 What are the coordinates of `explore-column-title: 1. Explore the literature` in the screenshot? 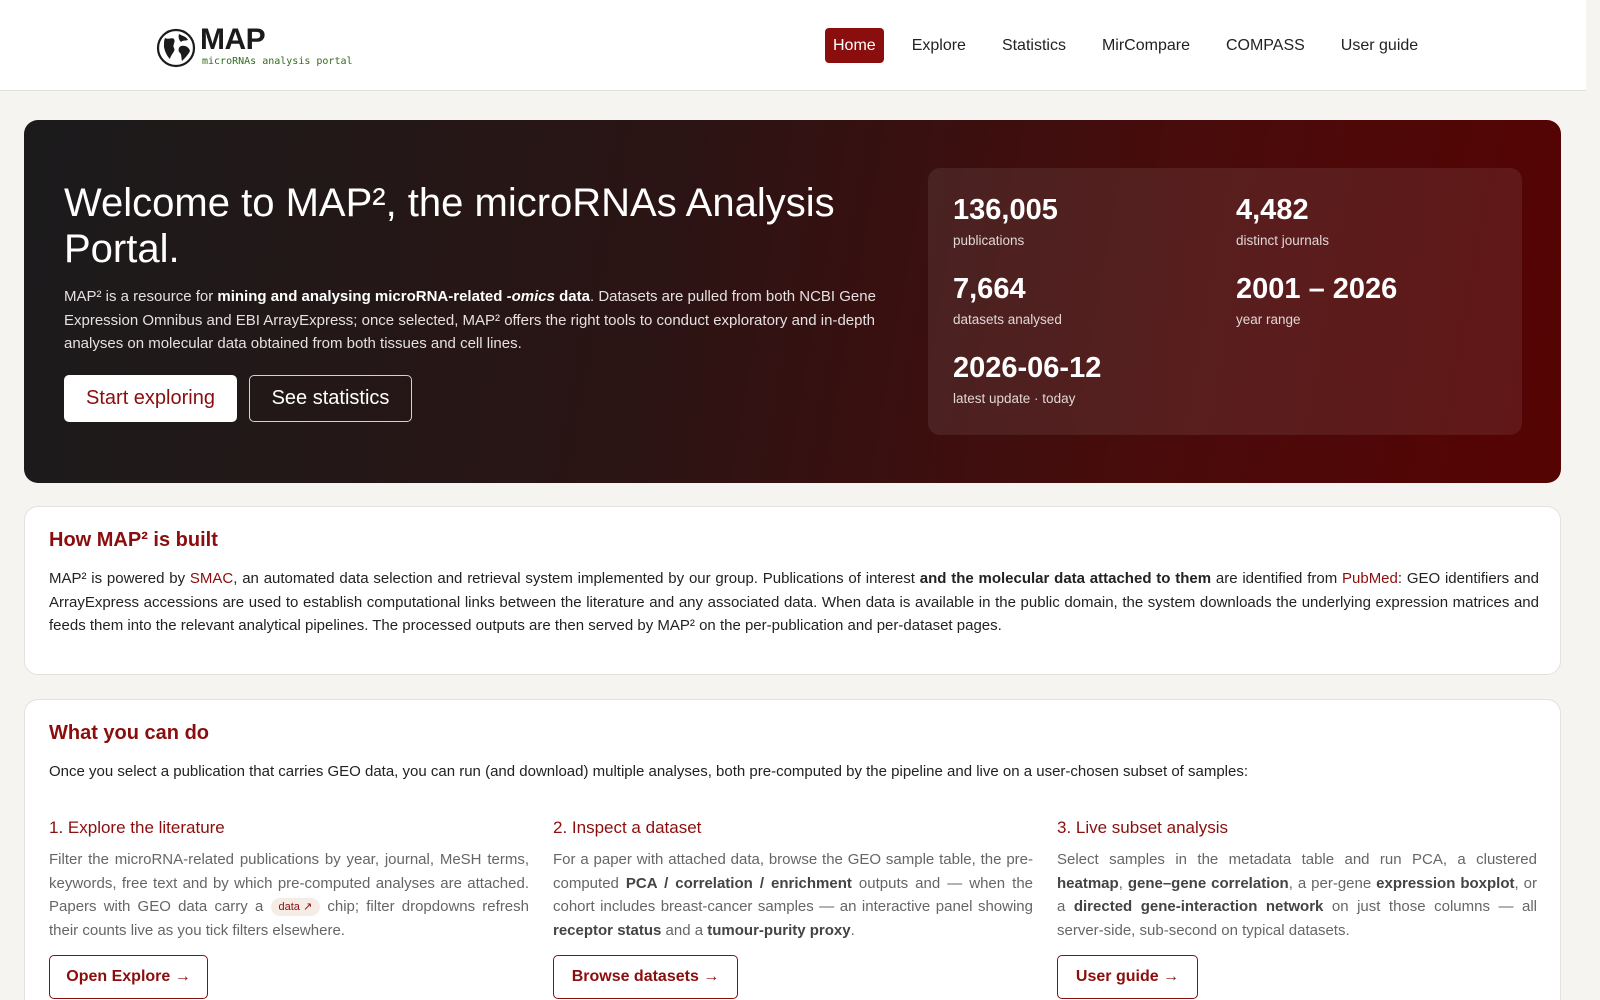 It's located at (137, 827).